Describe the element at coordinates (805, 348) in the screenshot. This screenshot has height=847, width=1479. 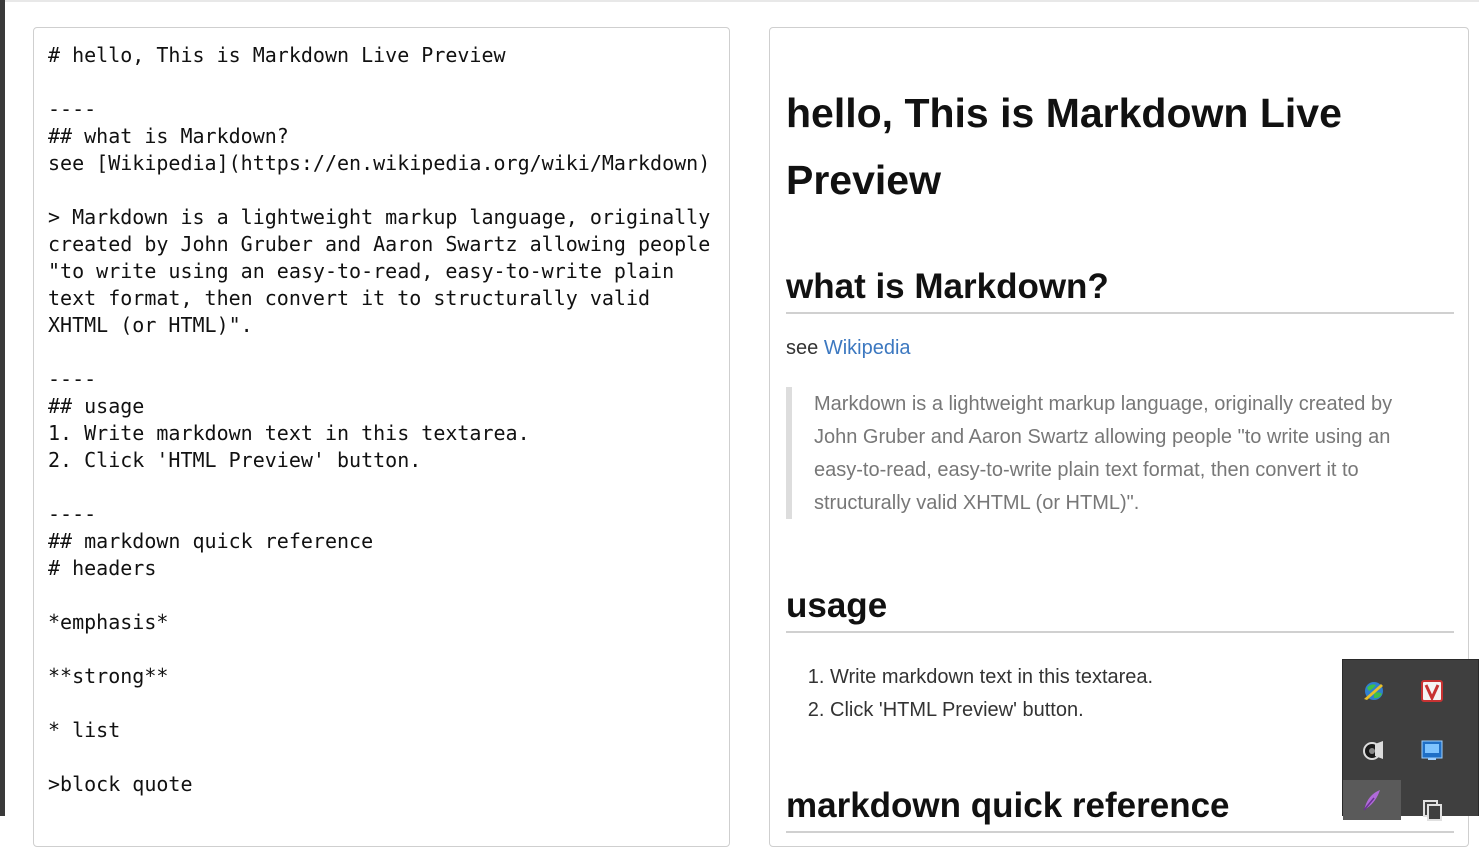
I see `see-prefix: see` at that location.